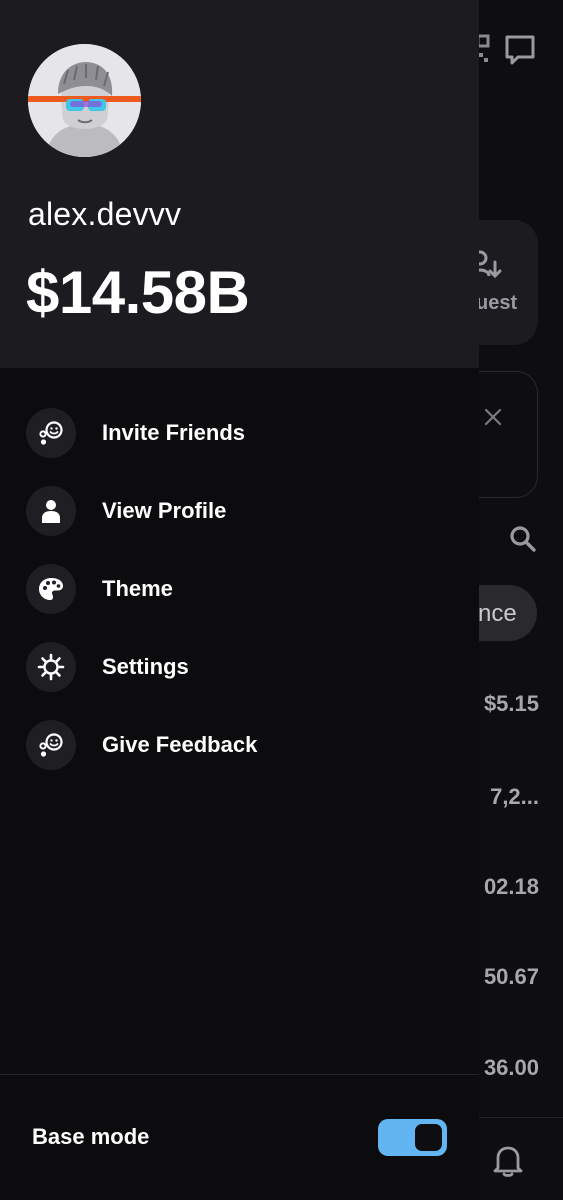 This screenshot has width=563, height=1200. Describe the element at coordinates (511, 976) in the screenshot. I see `list-item-amount: 50.67` at that location.